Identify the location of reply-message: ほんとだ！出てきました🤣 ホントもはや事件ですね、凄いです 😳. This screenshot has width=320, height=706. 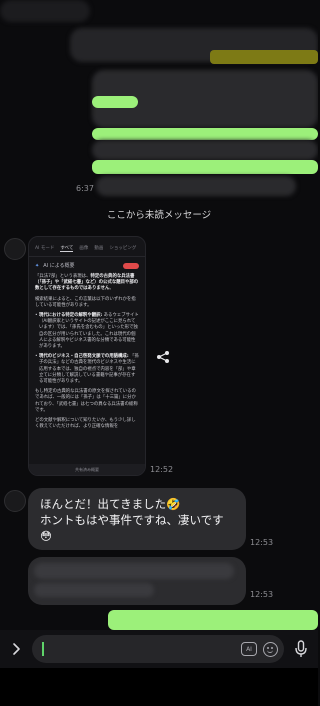
(137, 519).